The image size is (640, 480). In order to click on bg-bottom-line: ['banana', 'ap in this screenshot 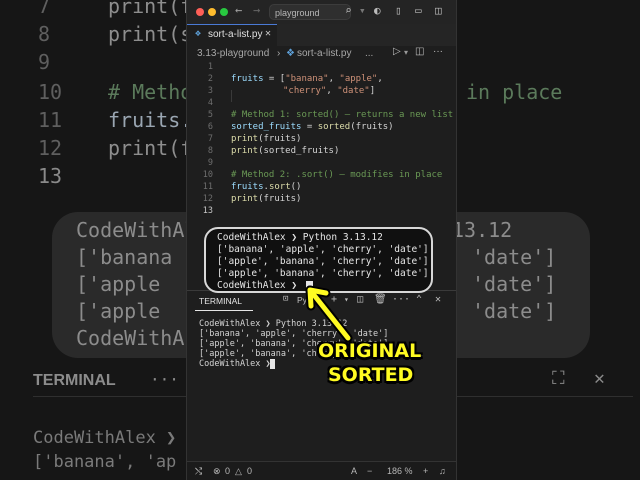, I will do `click(105, 462)`.